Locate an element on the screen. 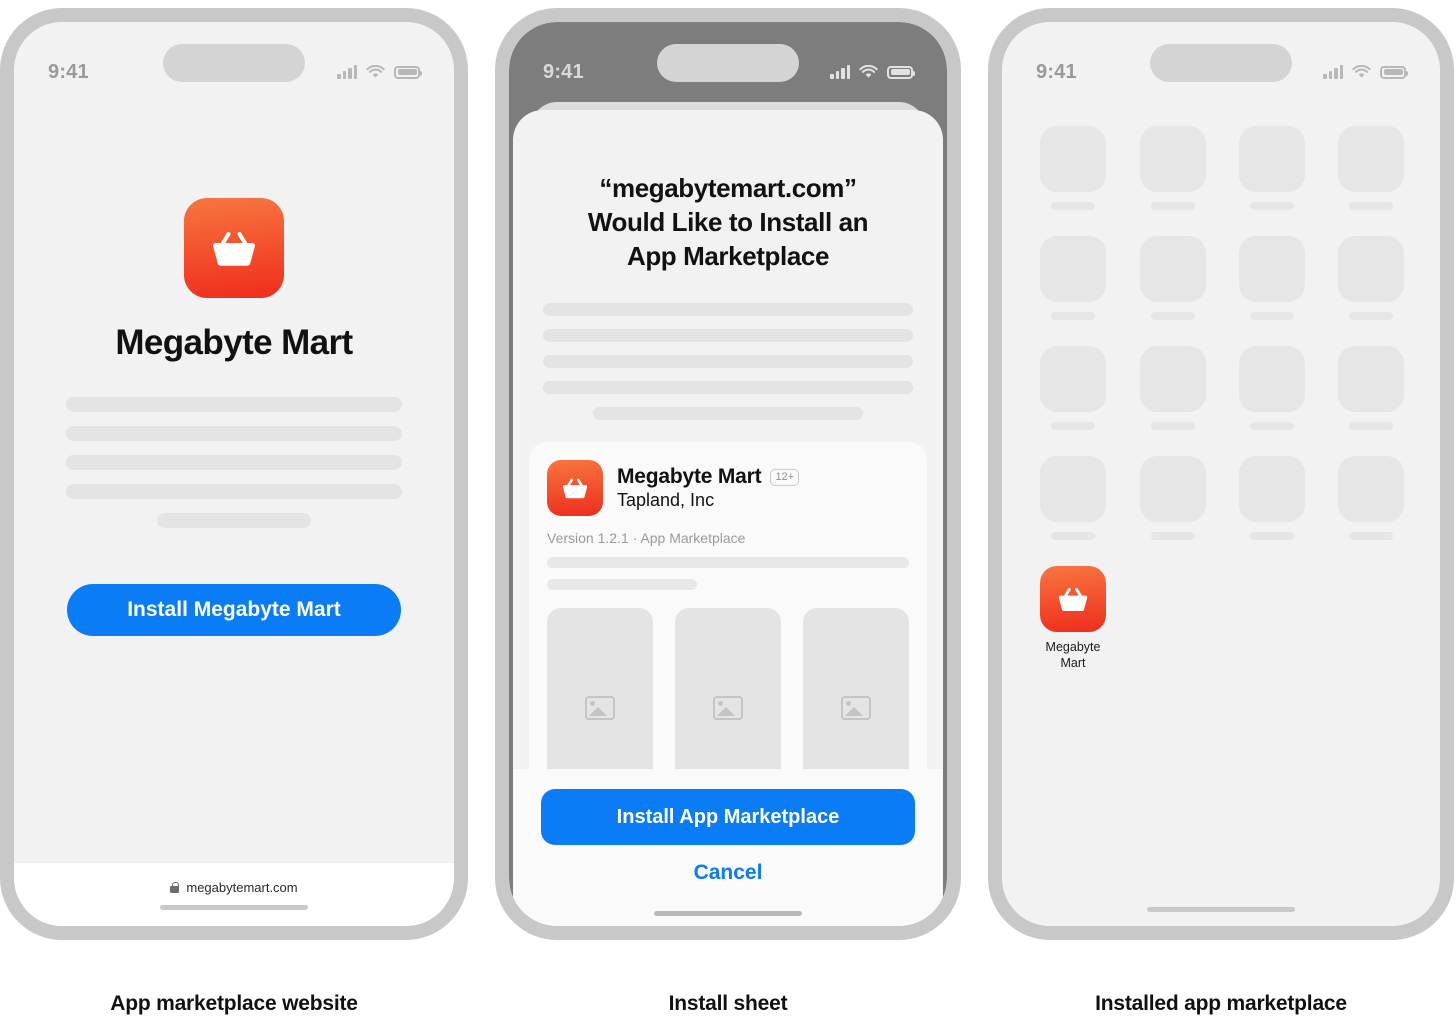 This screenshot has height=1024, width=1456. caption-phone3: Installed app marketplace is located at coordinates (1221, 1003).